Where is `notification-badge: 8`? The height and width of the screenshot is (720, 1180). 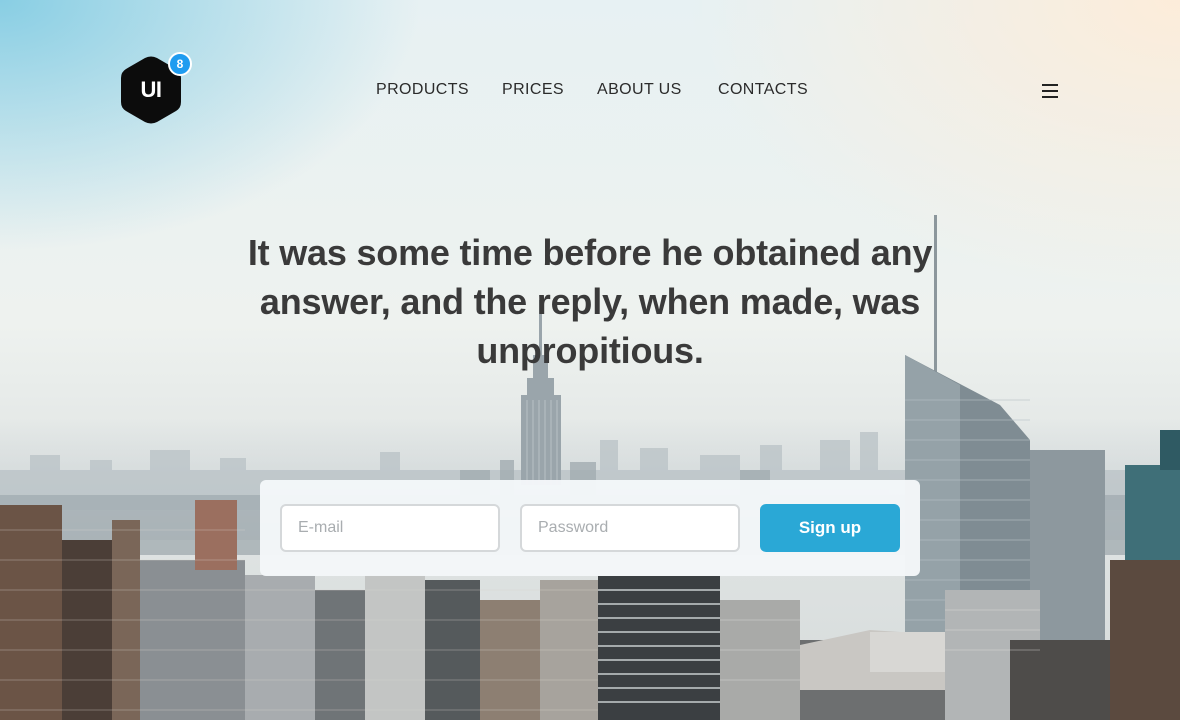 notification-badge: 8 is located at coordinates (180, 64).